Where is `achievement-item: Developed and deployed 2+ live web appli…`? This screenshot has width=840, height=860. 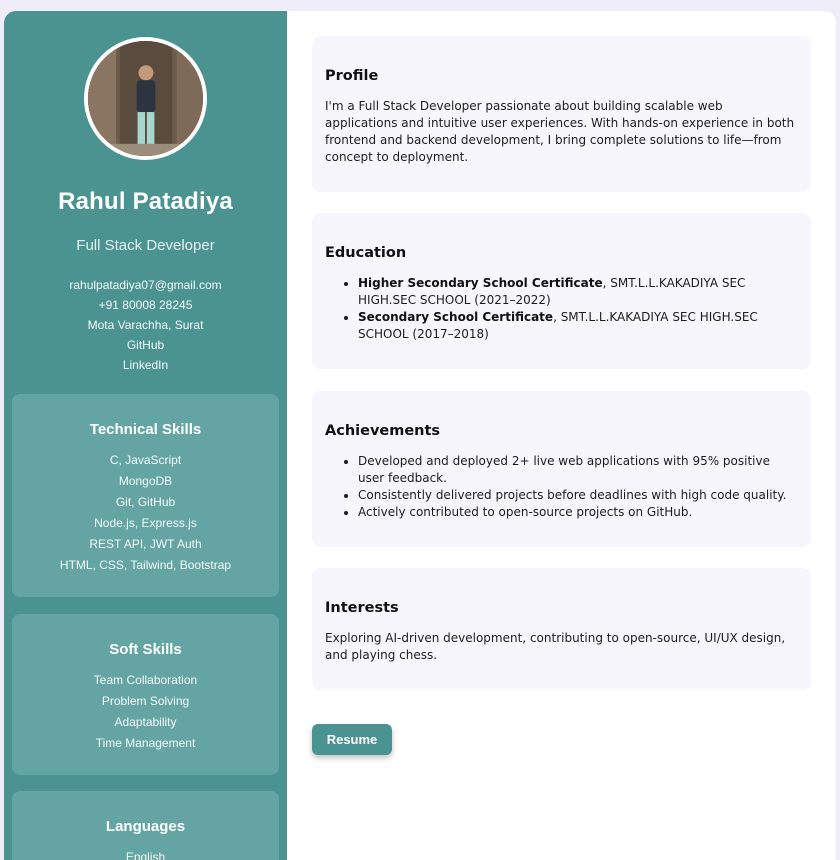
achievement-item: Developed and deployed 2+ live web appli… is located at coordinates (578, 470).